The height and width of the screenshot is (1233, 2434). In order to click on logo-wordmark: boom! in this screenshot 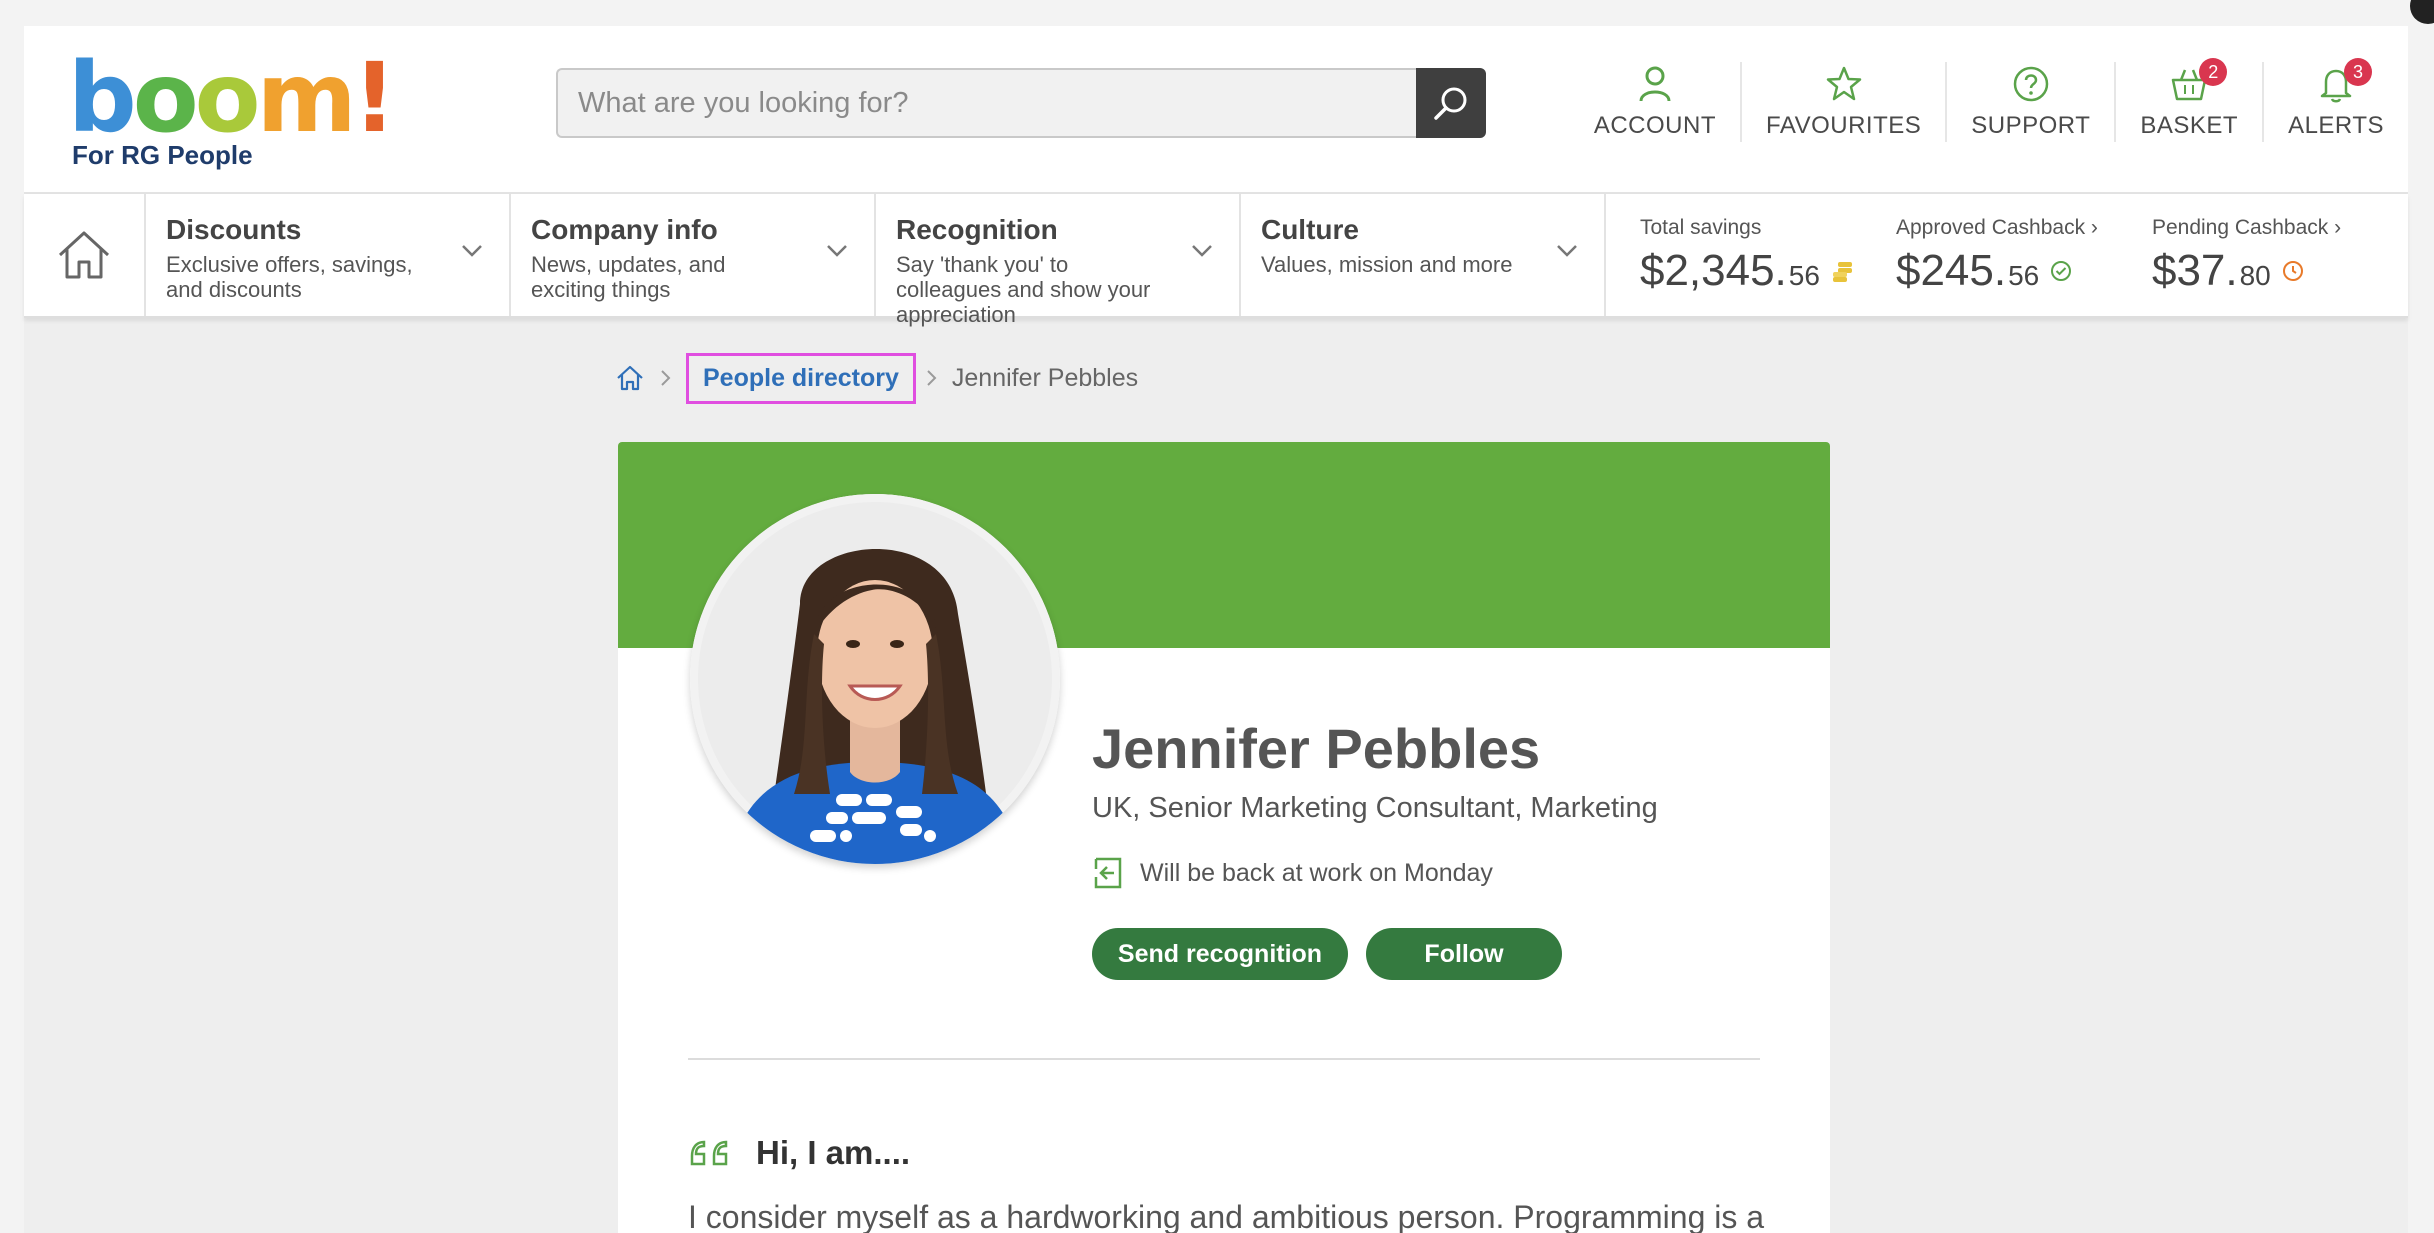, I will do `click(232, 98)`.